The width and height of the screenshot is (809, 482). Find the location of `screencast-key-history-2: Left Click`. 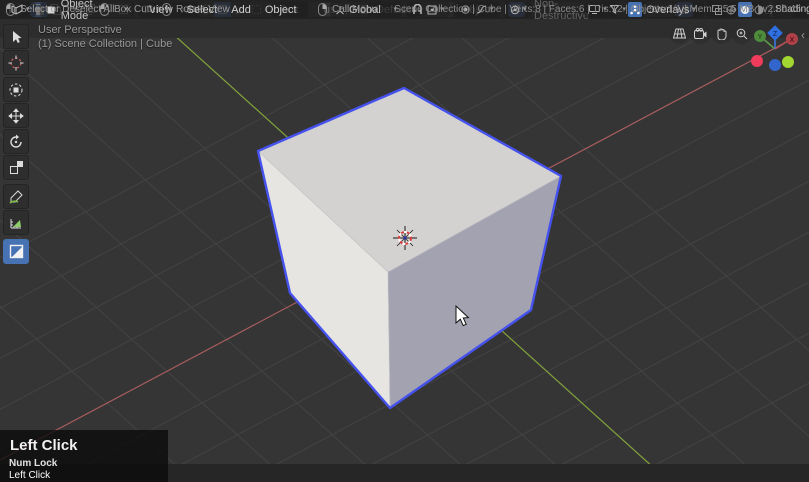

screencast-key-history-2: Left Click is located at coordinates (30, 475).